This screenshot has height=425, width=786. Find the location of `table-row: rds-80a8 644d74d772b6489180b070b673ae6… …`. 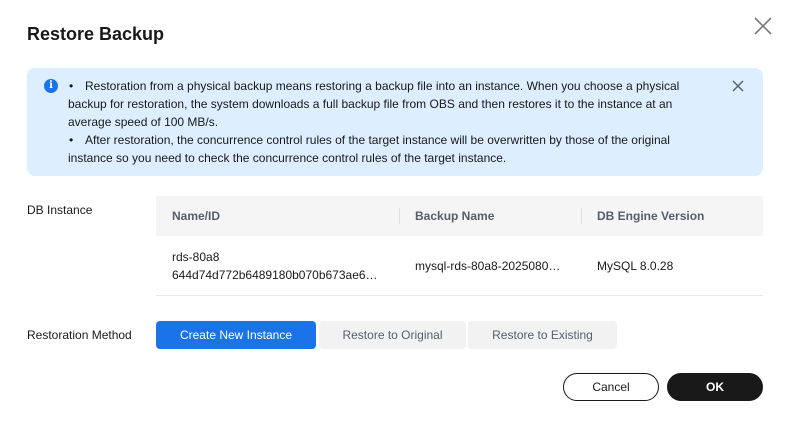

table-row: rds-80a8 644d74d772b6489180b070b673ae6… … is located at coordinates (459, 266).